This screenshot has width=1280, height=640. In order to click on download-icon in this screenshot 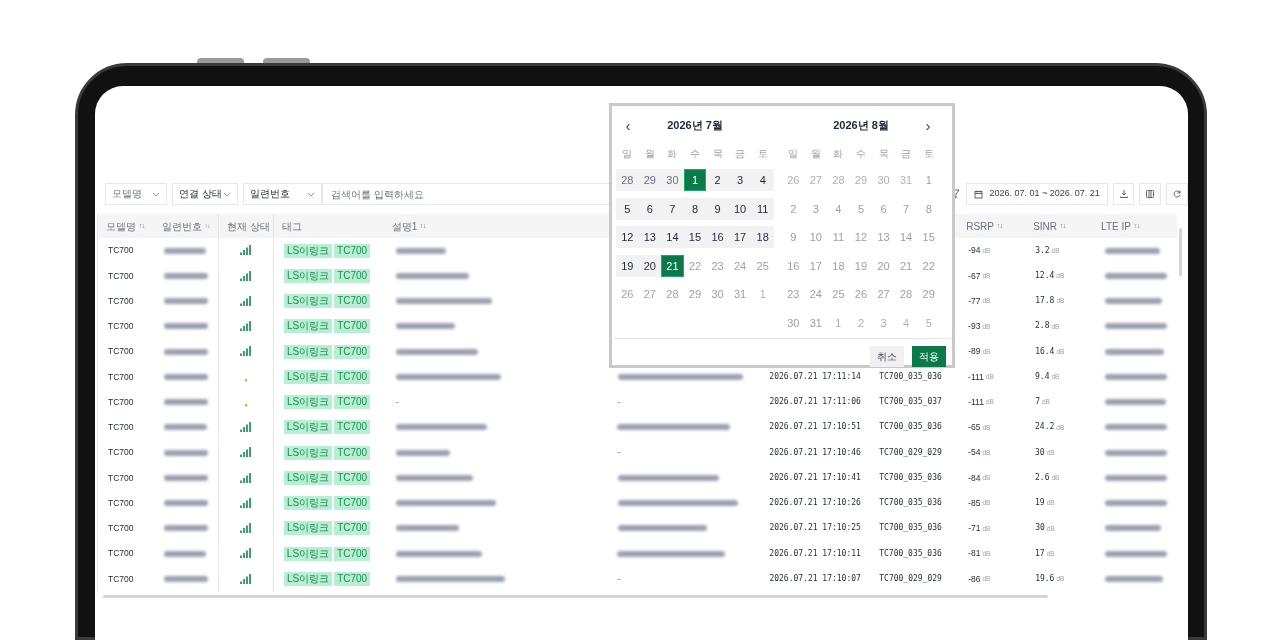, I will do `click(1123, 194)`.